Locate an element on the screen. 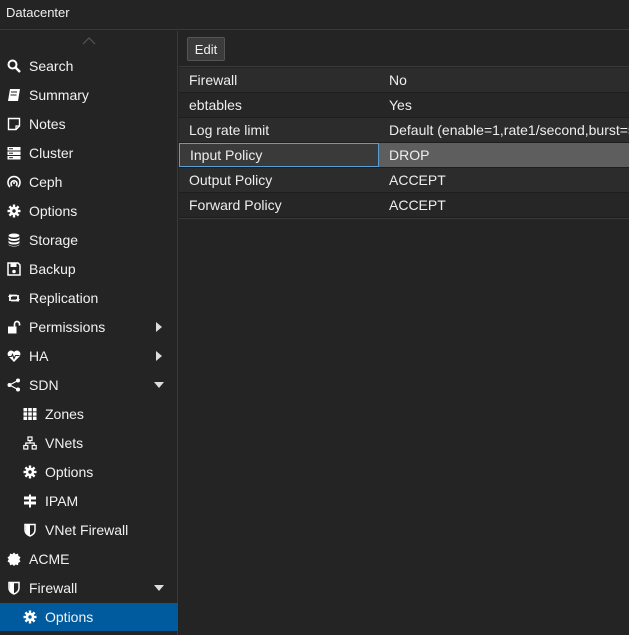  toolbar: Edit is located at coordinates (404, 49).